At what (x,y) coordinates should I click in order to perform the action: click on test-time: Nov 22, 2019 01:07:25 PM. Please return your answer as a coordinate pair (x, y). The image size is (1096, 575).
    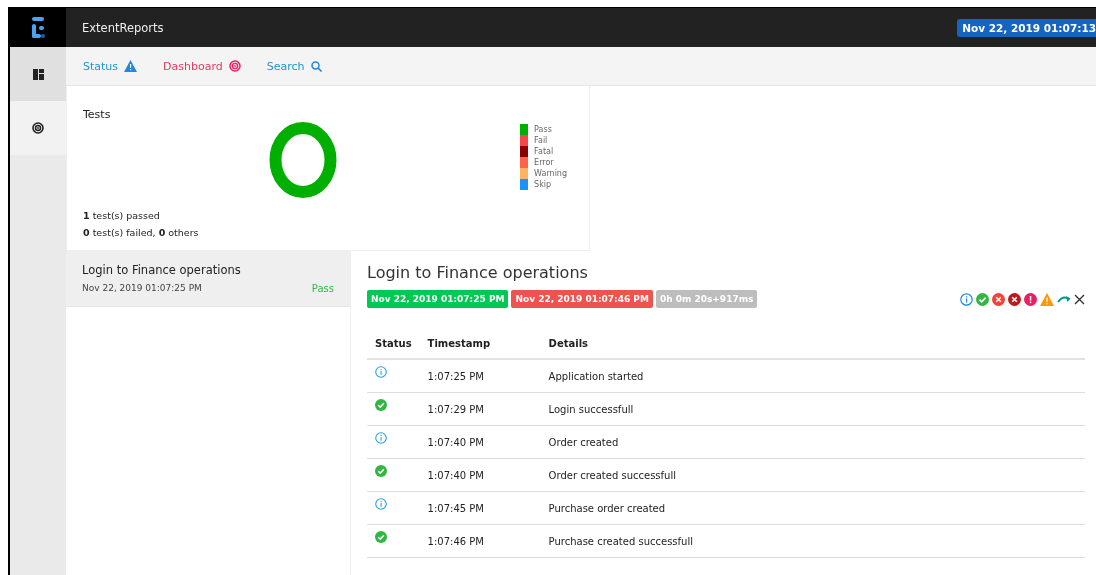
    Looking at the image, I should click on (142, 288).